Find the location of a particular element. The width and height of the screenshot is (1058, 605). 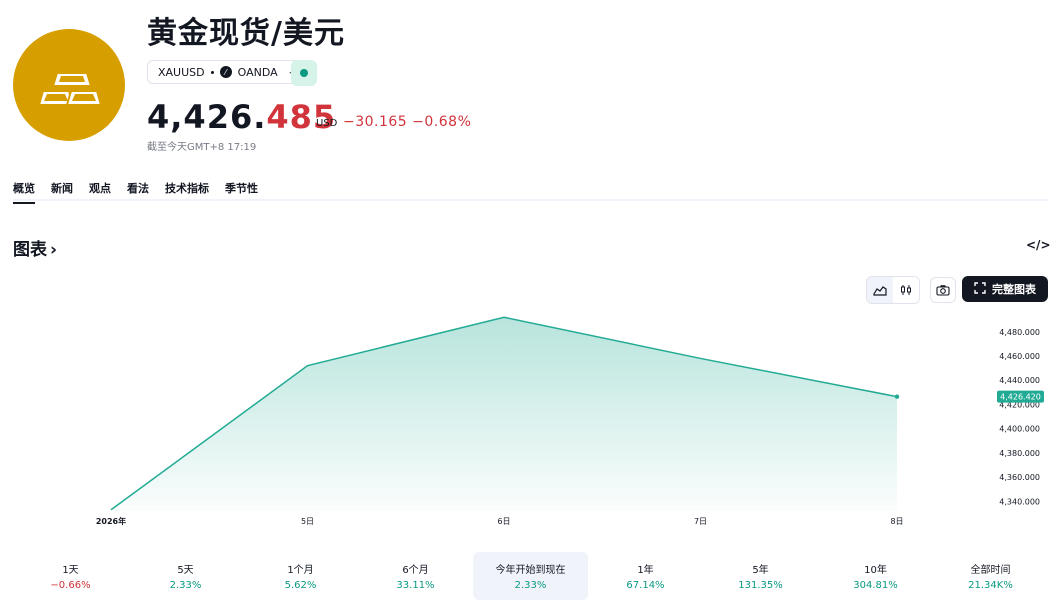

y-tick-label: 4,400.000 is located at coordinates (1019, 429).